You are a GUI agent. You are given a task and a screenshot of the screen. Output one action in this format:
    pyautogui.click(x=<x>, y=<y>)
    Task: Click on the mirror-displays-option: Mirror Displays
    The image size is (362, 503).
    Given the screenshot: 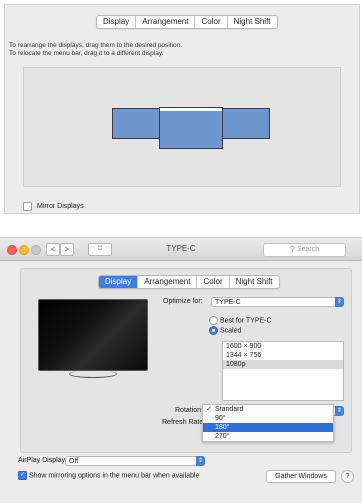 What is the action you would take?
    pyautogui.click(x=53, y=206)
    